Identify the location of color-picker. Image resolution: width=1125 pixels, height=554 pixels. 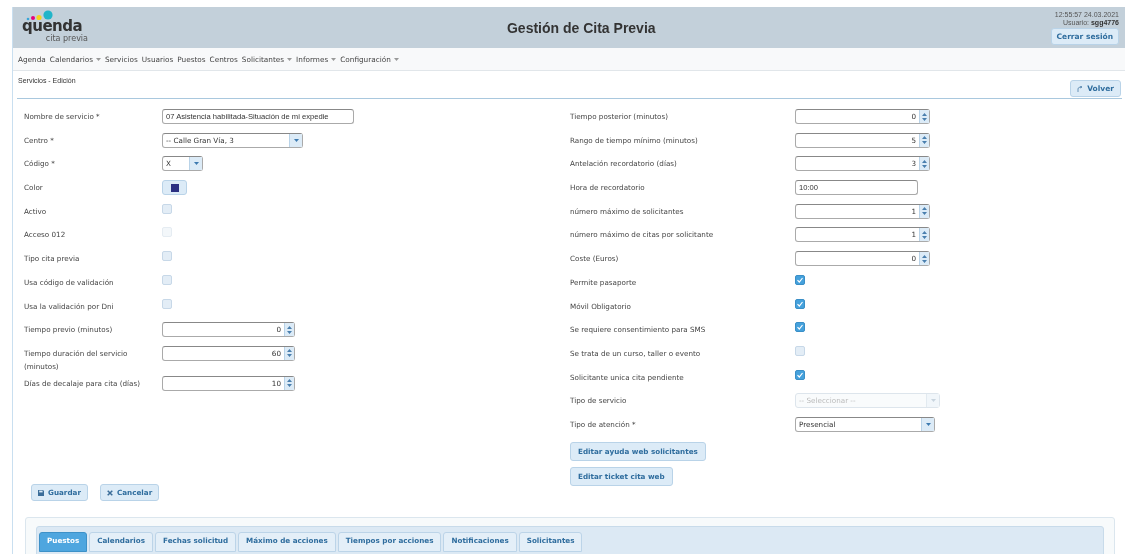
(174, 188).